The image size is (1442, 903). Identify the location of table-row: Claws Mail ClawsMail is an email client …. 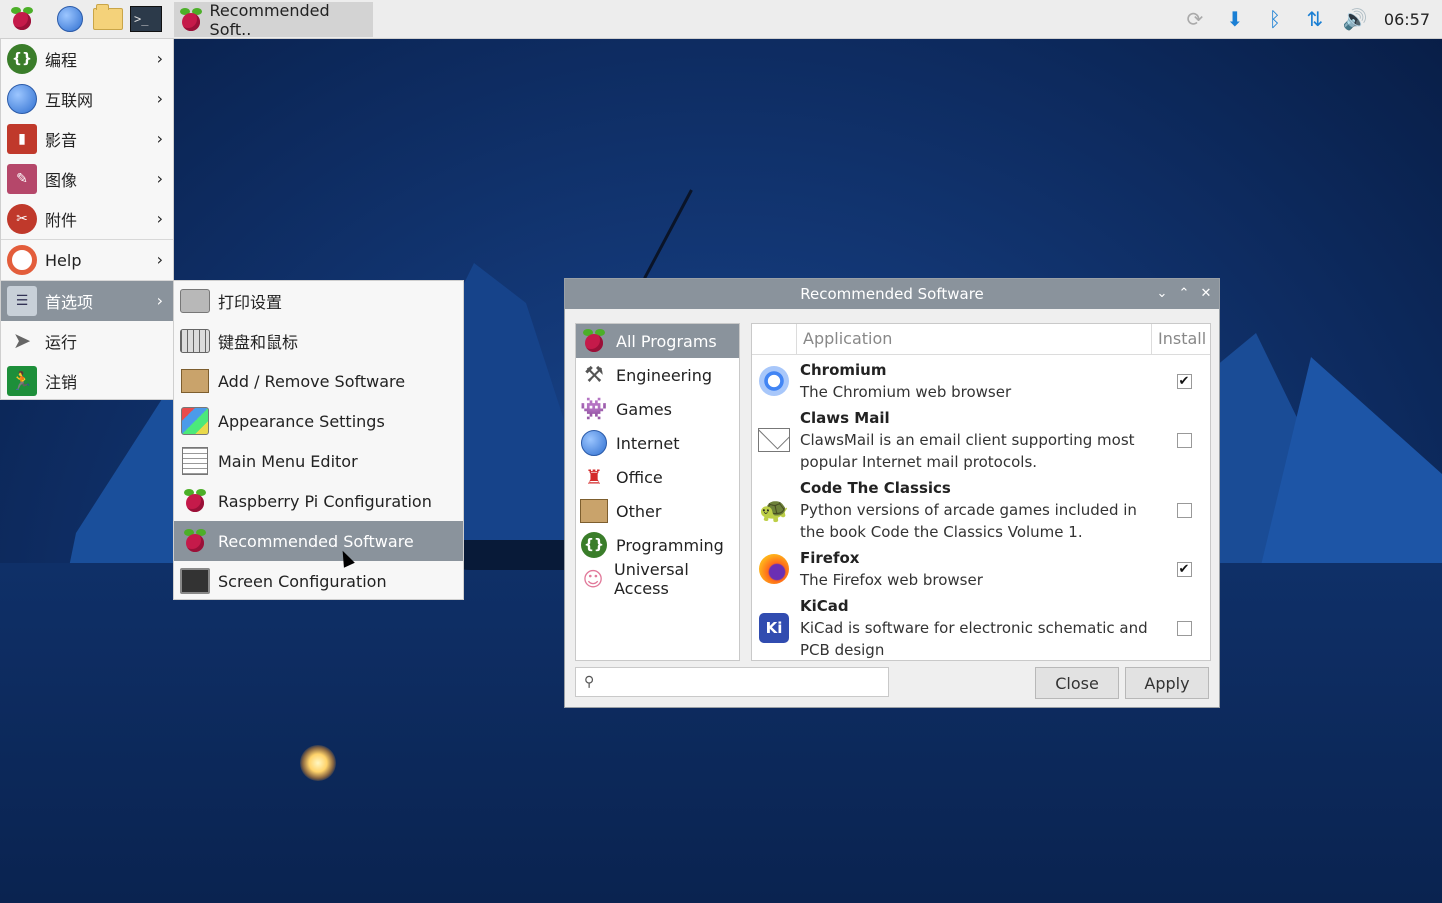
(981, 438).